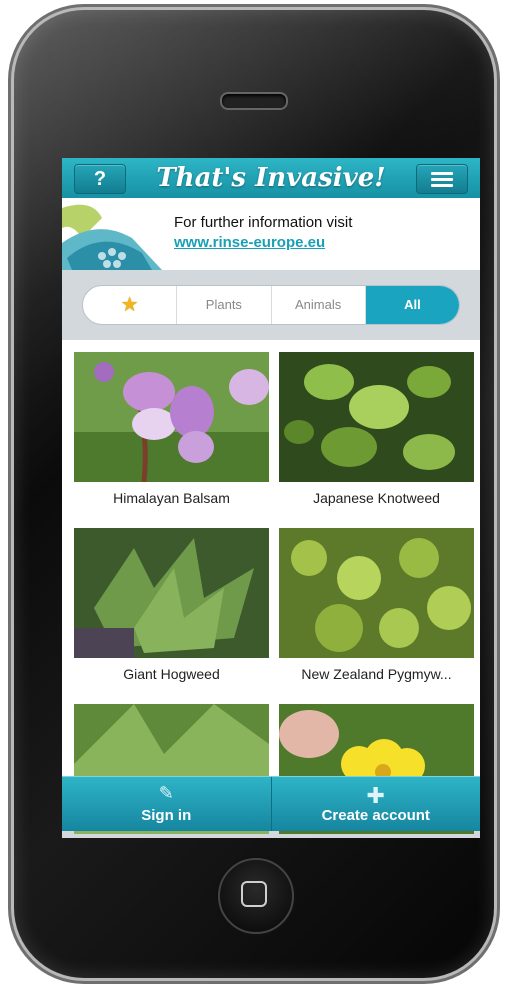 The height and width of the screenshot is (985, 508). Describe the element at coordinates (375, 795) in the screenshot. I see `plus-icon: ✚` at that location.